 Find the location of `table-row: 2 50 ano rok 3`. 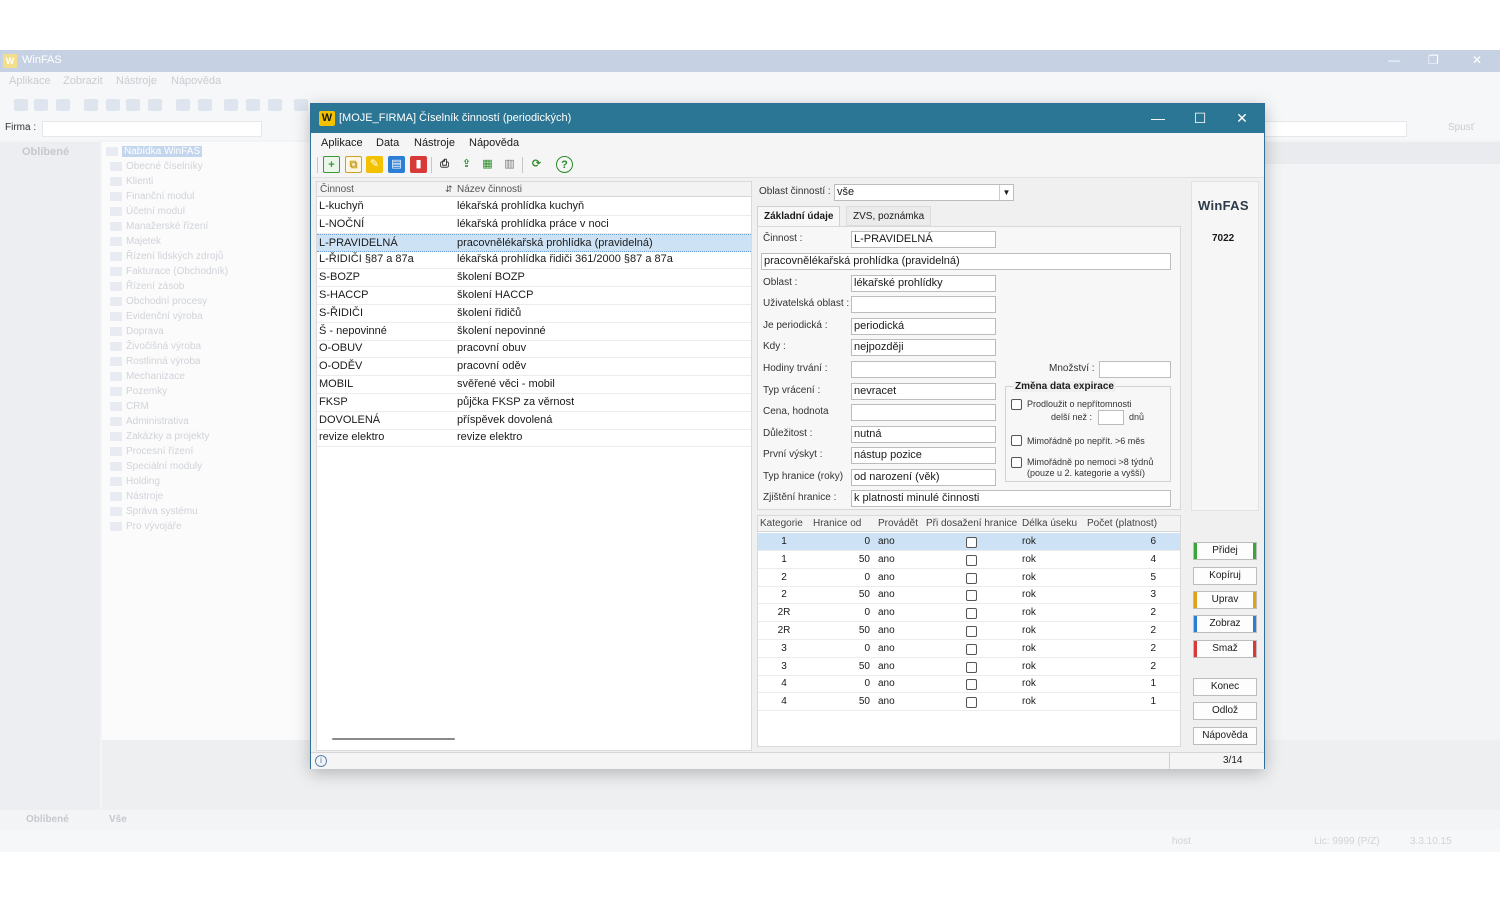

table-row: 2 50 ano rok 3 is located at coordinates (969, 595).